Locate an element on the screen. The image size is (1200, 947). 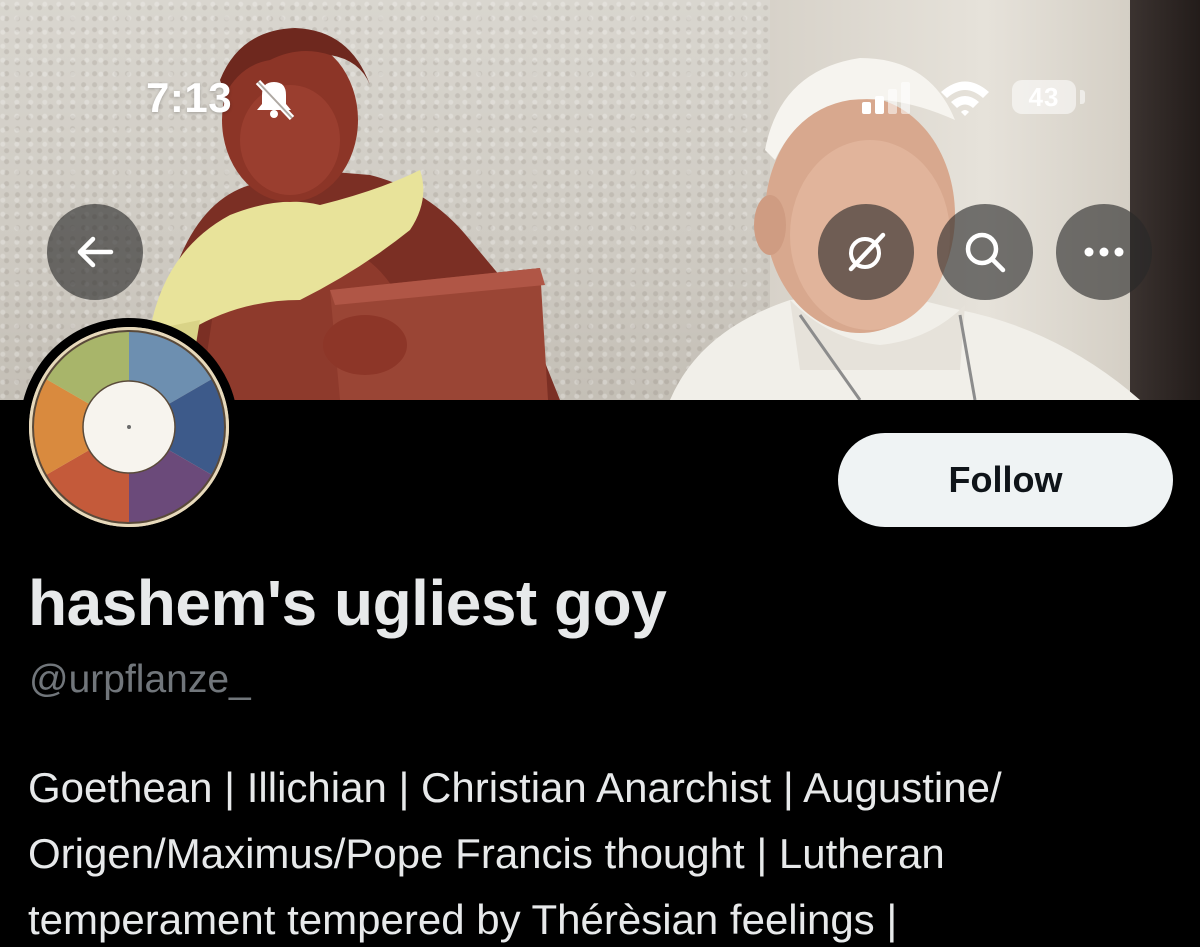
wifi-icon is located at coordinates (965, 98).